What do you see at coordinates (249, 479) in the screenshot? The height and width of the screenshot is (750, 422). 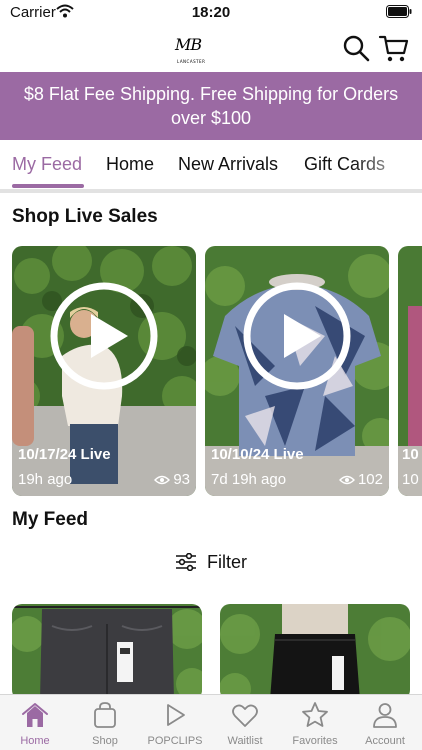 I see `live-time-ago: 7d 19h ago` at bounding box center [249, 479].